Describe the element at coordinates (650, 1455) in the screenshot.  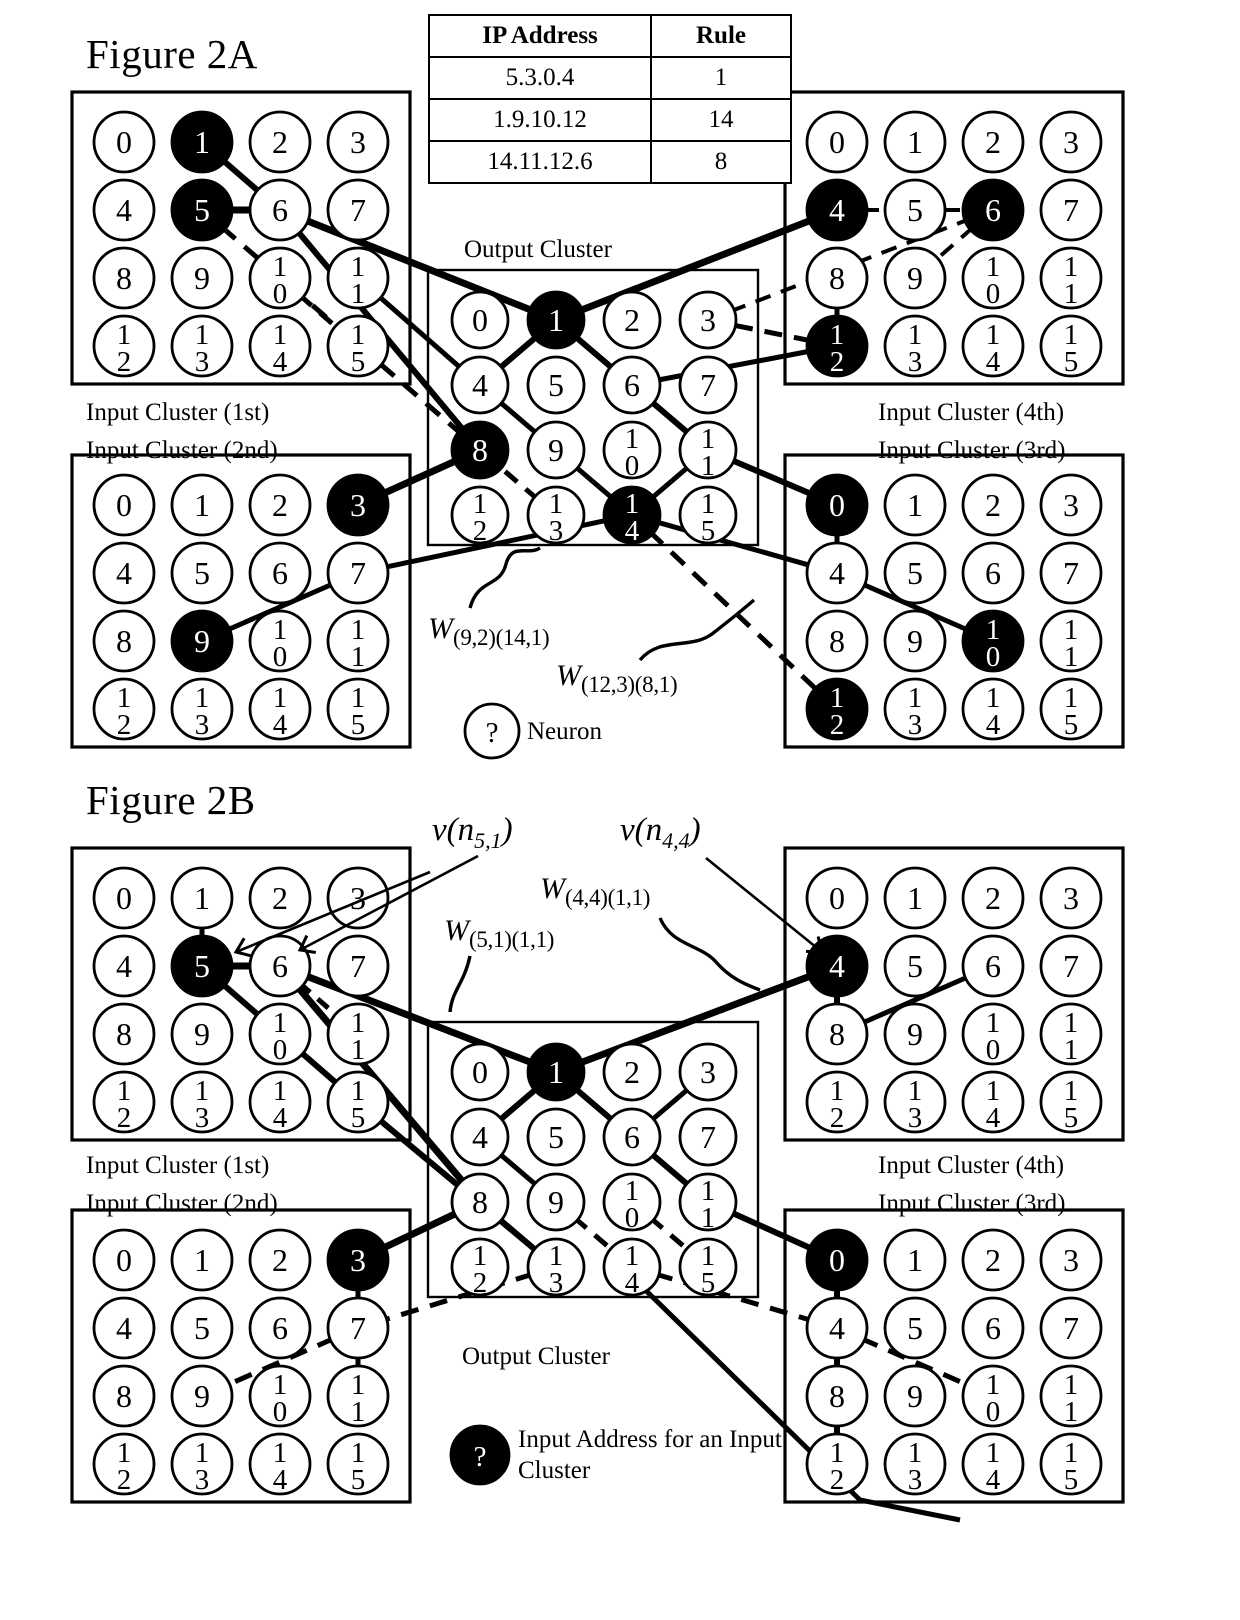
I see `input-address-legend-label: Input Address for an Input Cluster` at that location.